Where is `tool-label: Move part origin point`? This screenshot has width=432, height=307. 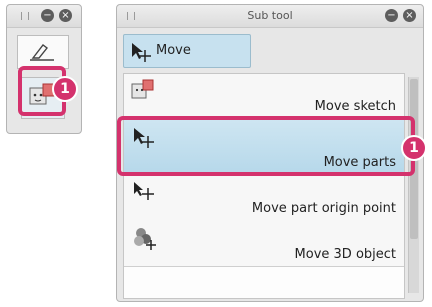 tool-label: Move part origin point is located at coordinates (323, 208).